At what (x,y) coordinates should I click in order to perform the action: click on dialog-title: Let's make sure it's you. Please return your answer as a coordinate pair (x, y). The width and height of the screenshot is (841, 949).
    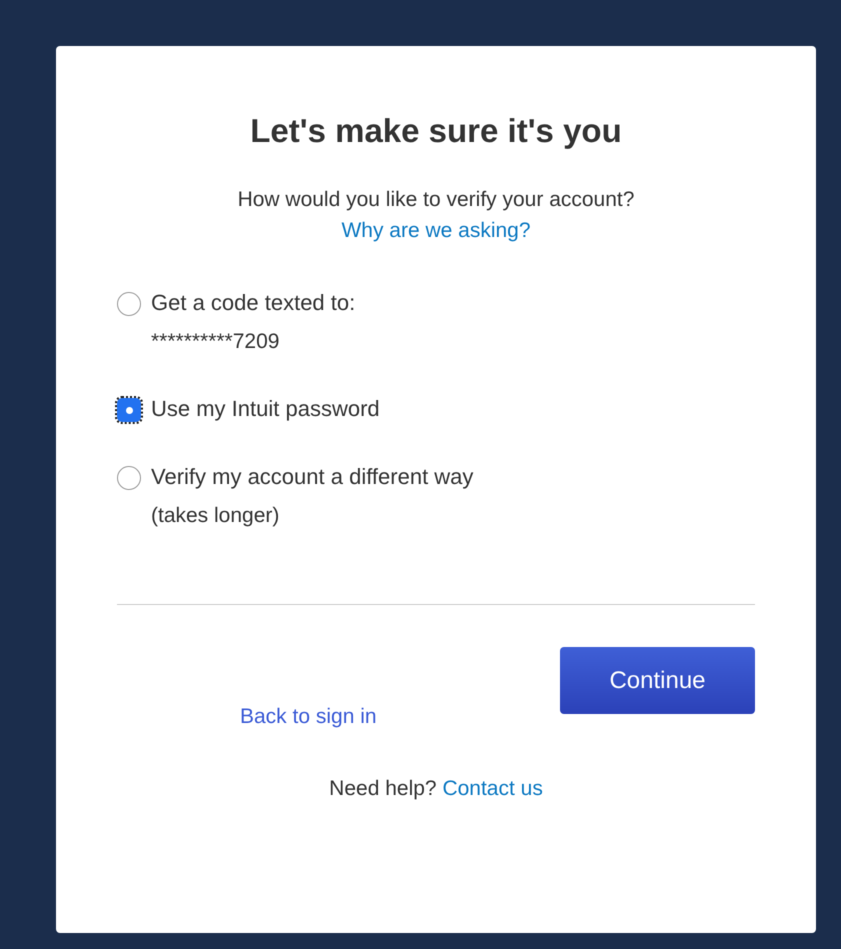
    Looking at the image, I should click on (436, 131).